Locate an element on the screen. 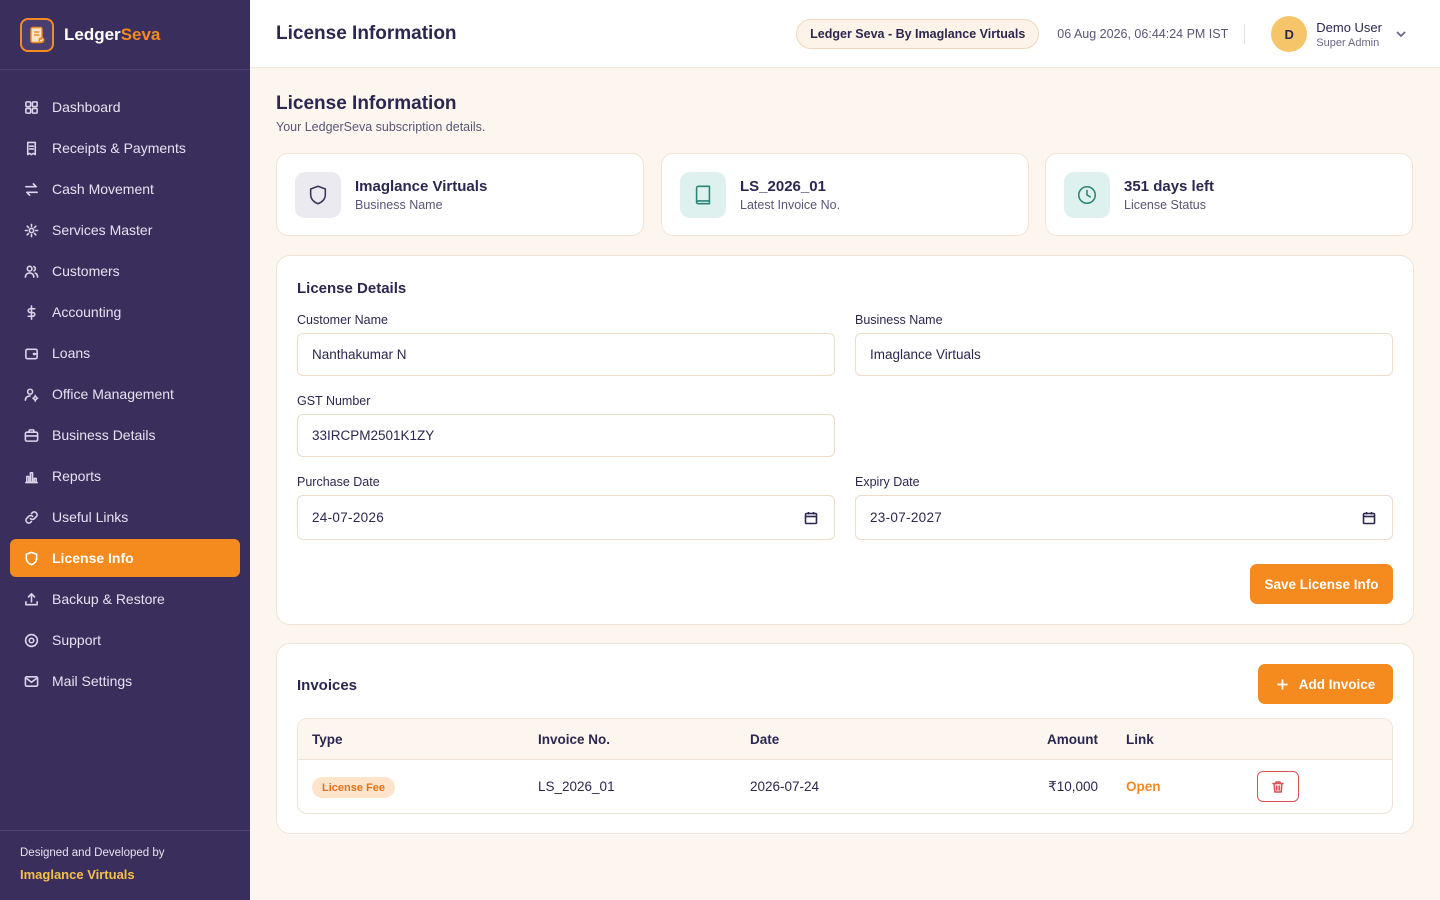  sidebar-item-label: Office Management is located at coordinates (113, 394).